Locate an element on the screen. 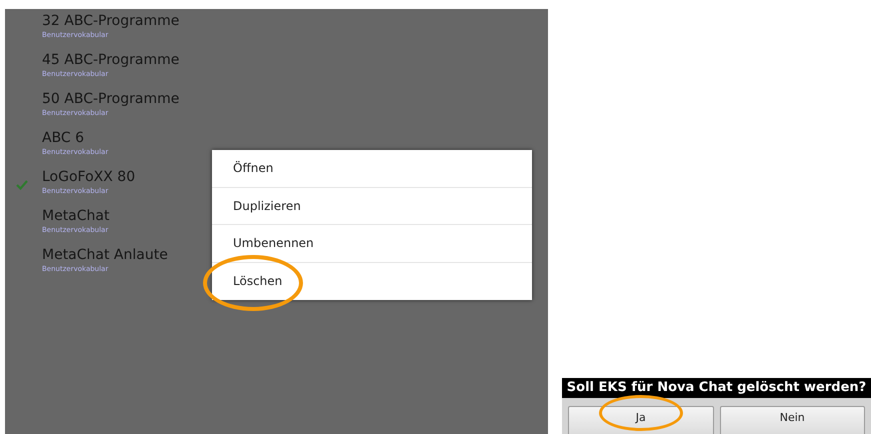  vocabulary-title: MetaChat Anlaute is located at coordinates (105, 255).